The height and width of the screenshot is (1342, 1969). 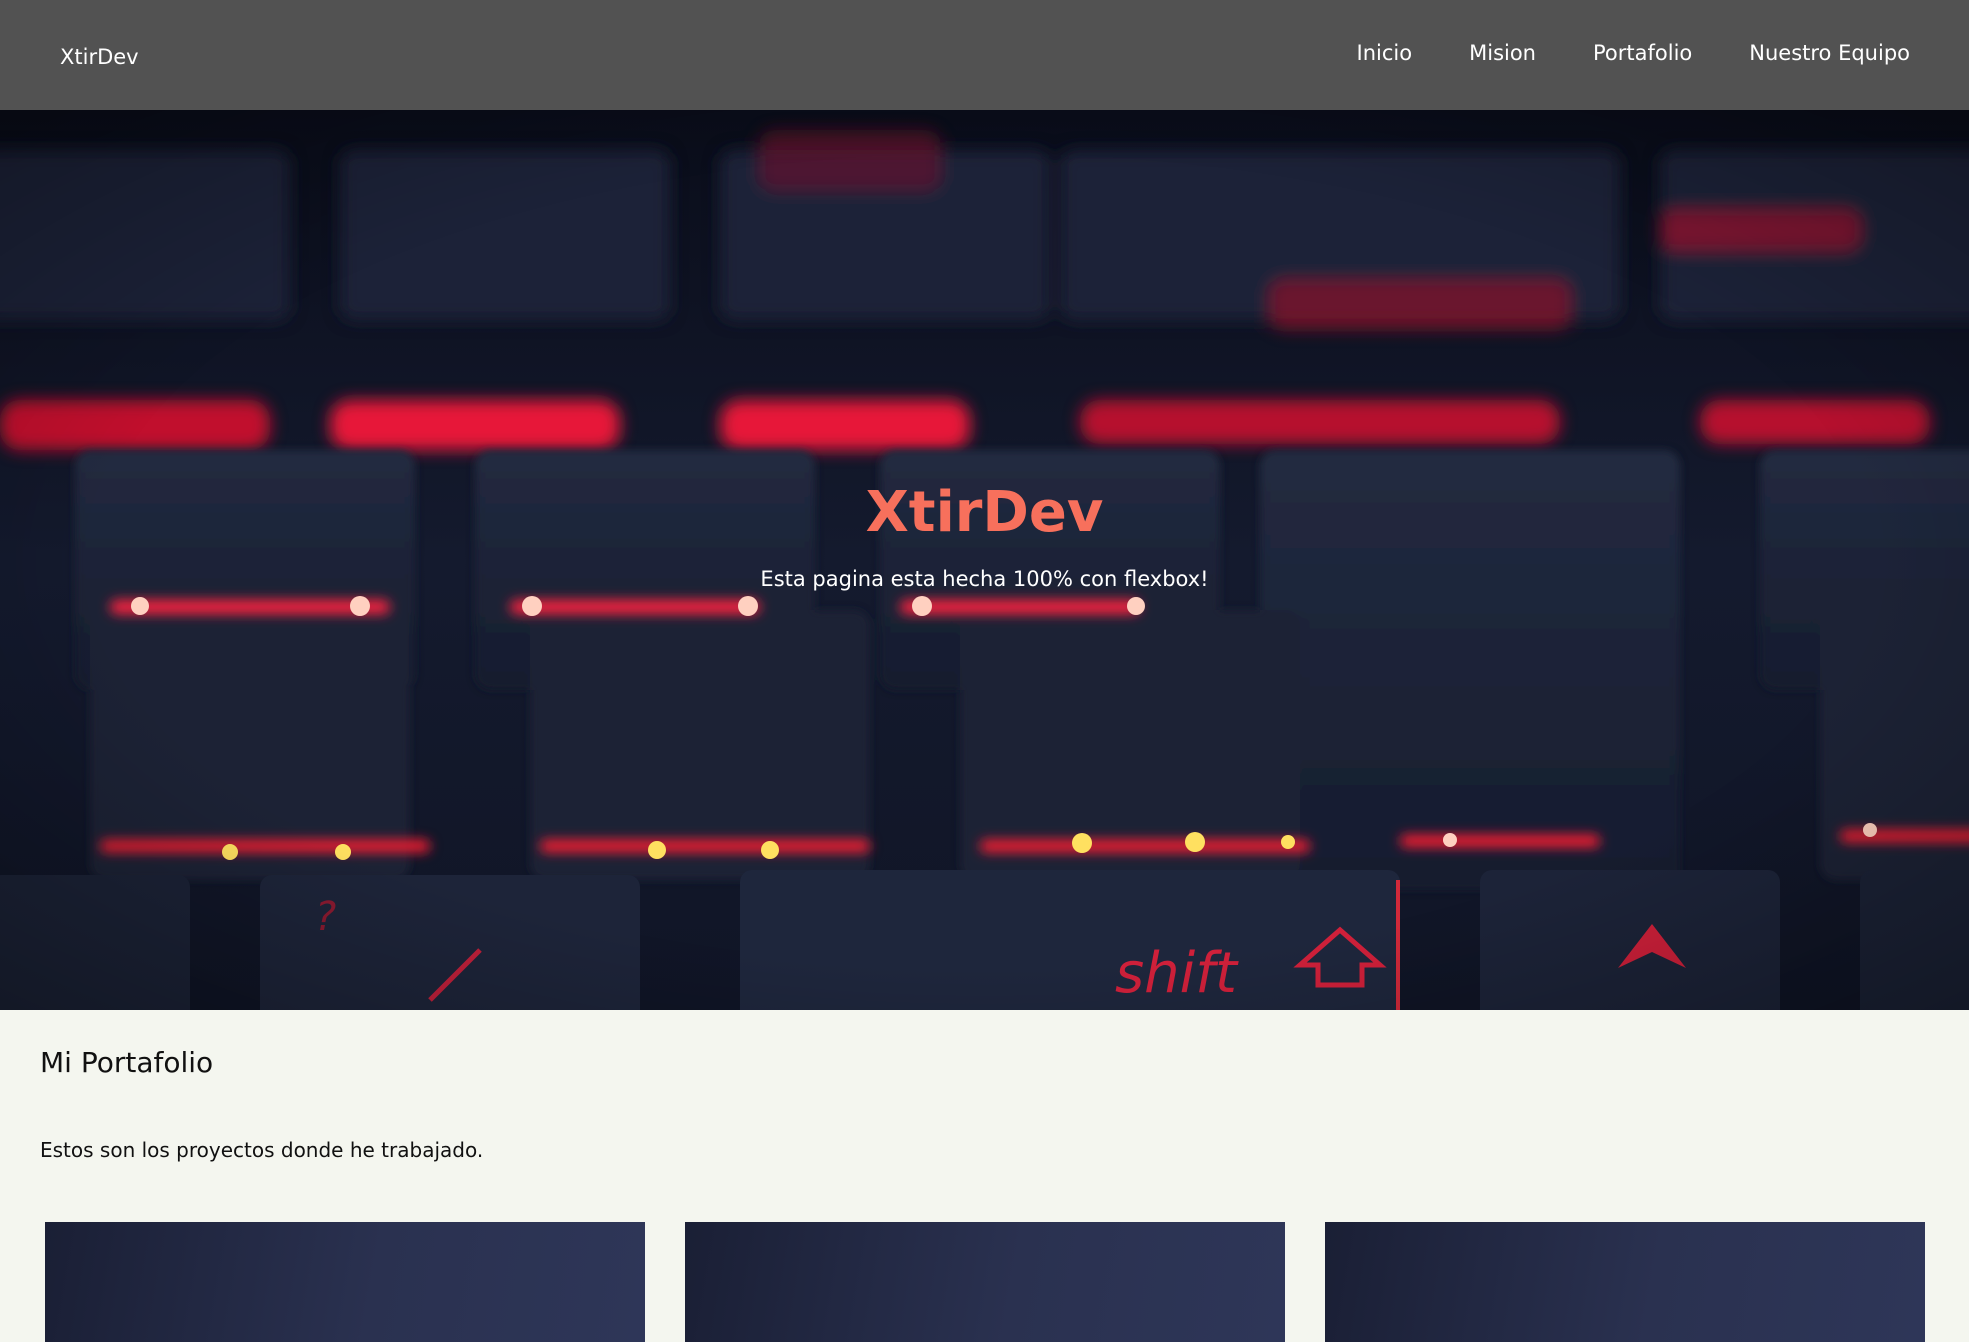 I want to click on nav-item-portafolio: Portafolio, so click(x=1614, y=53).